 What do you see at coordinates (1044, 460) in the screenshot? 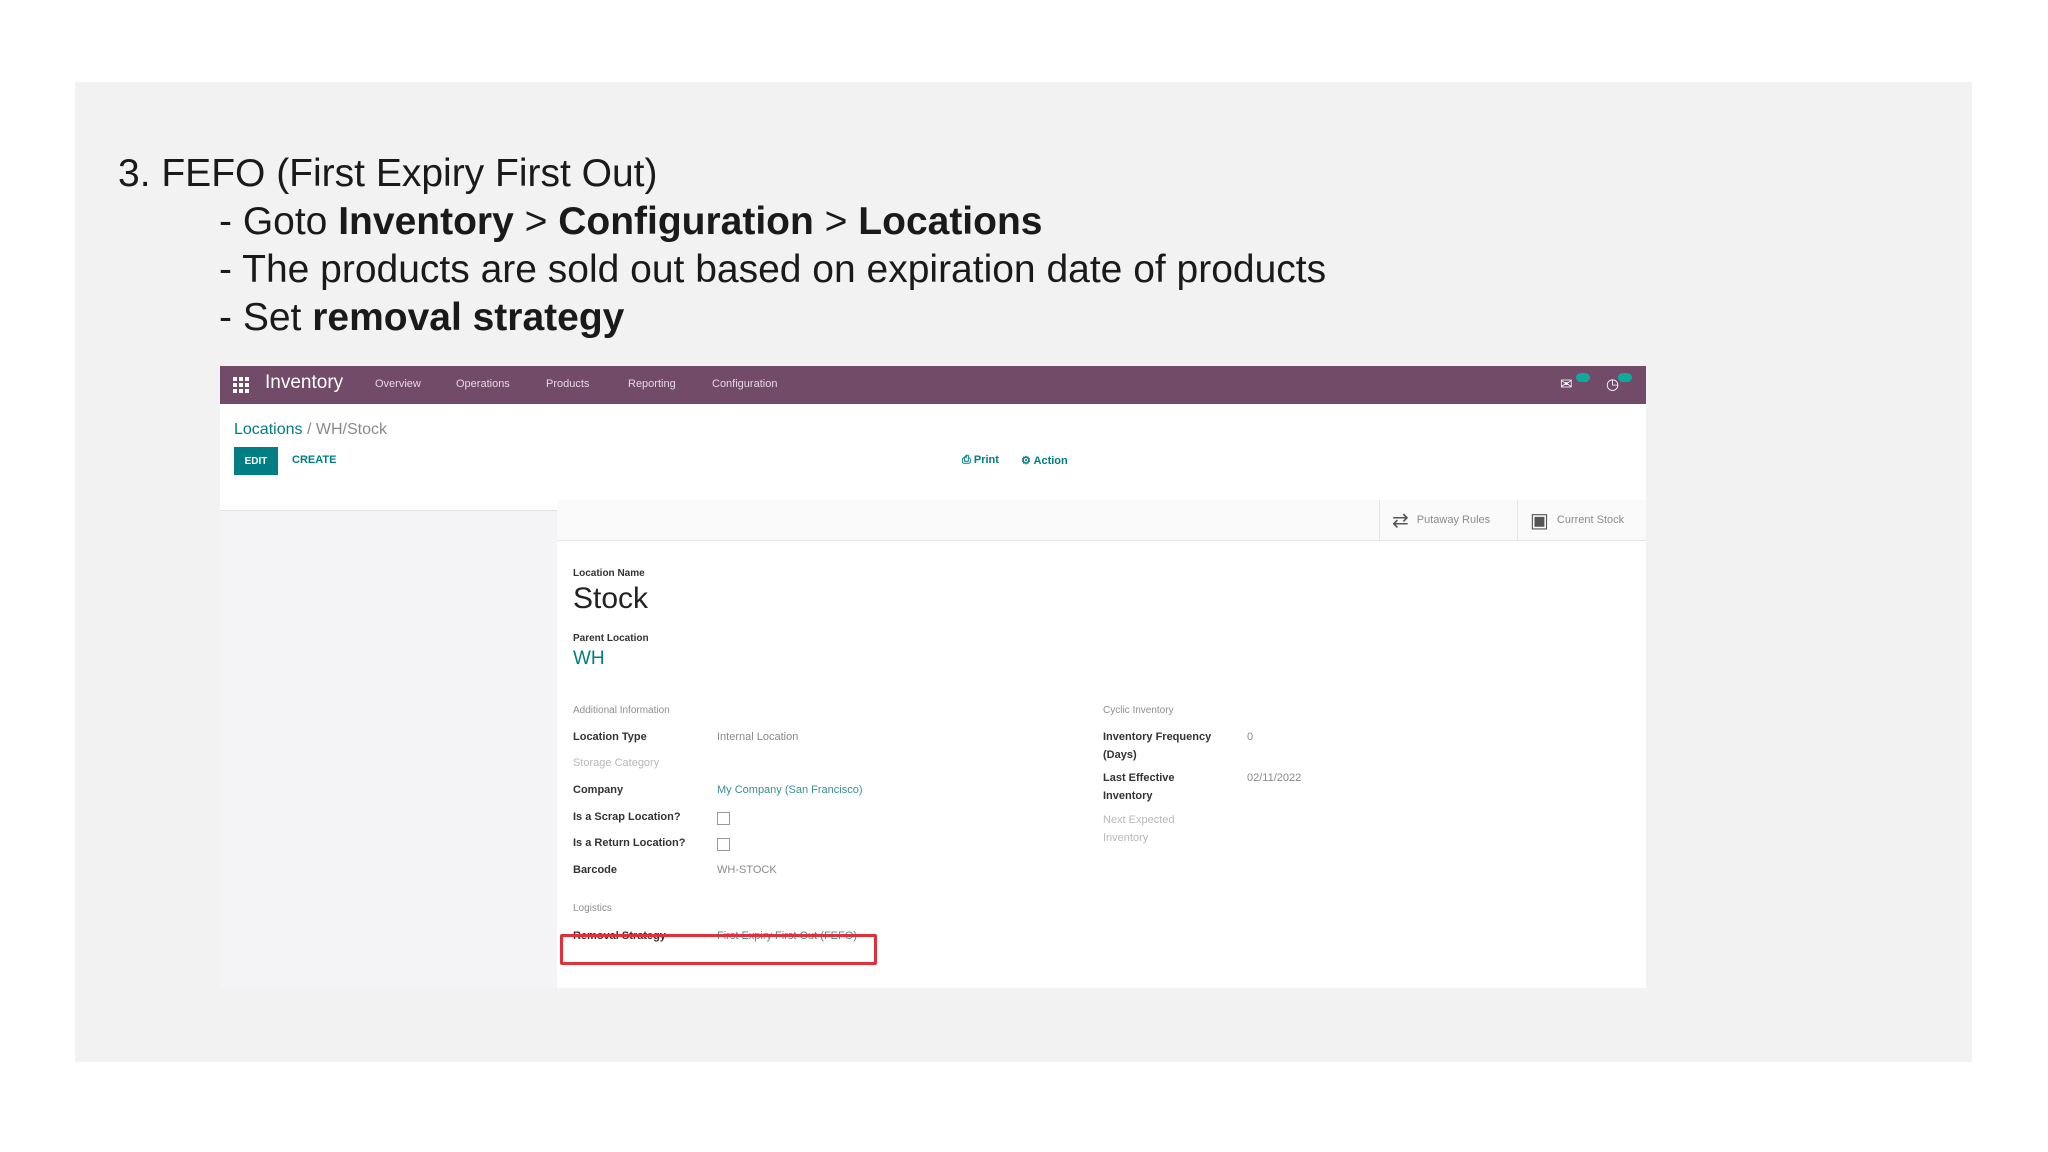
I see `action-button: ⚙ Action` at bounding box center [1044, 460].